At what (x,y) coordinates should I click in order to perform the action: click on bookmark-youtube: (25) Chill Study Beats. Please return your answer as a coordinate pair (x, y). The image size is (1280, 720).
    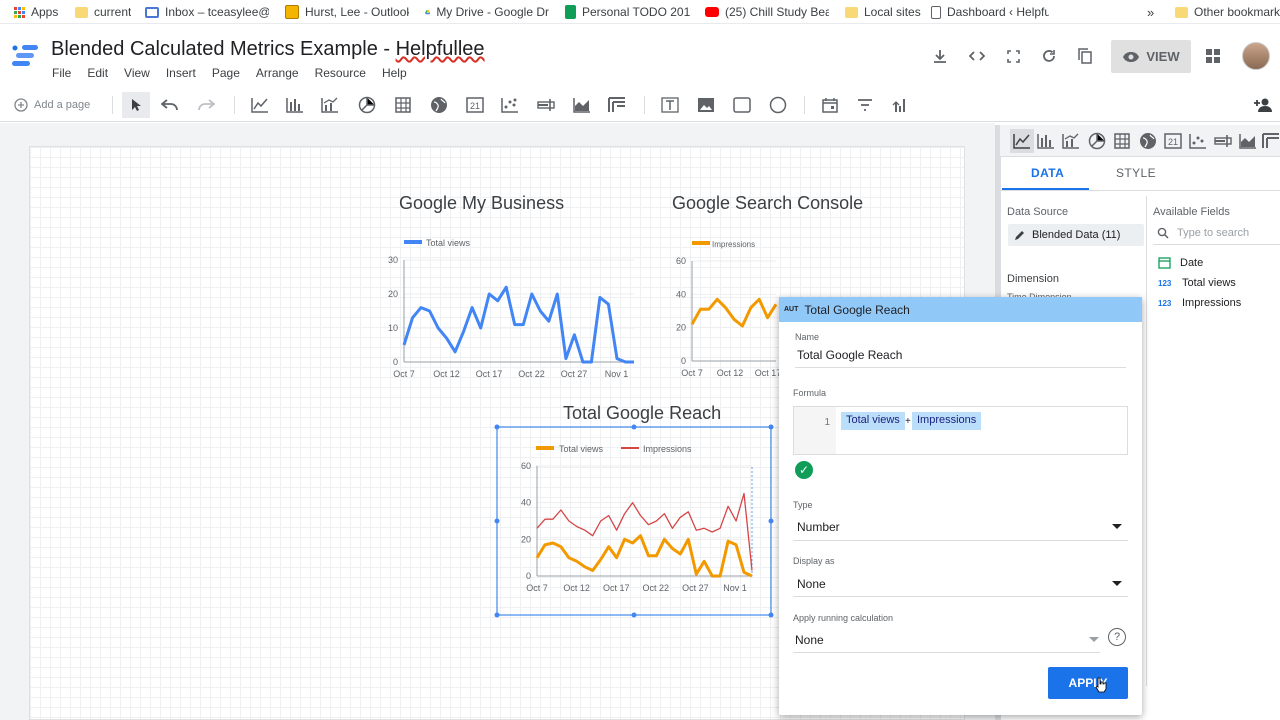
    Looking at the image, I should click on (767, 12).